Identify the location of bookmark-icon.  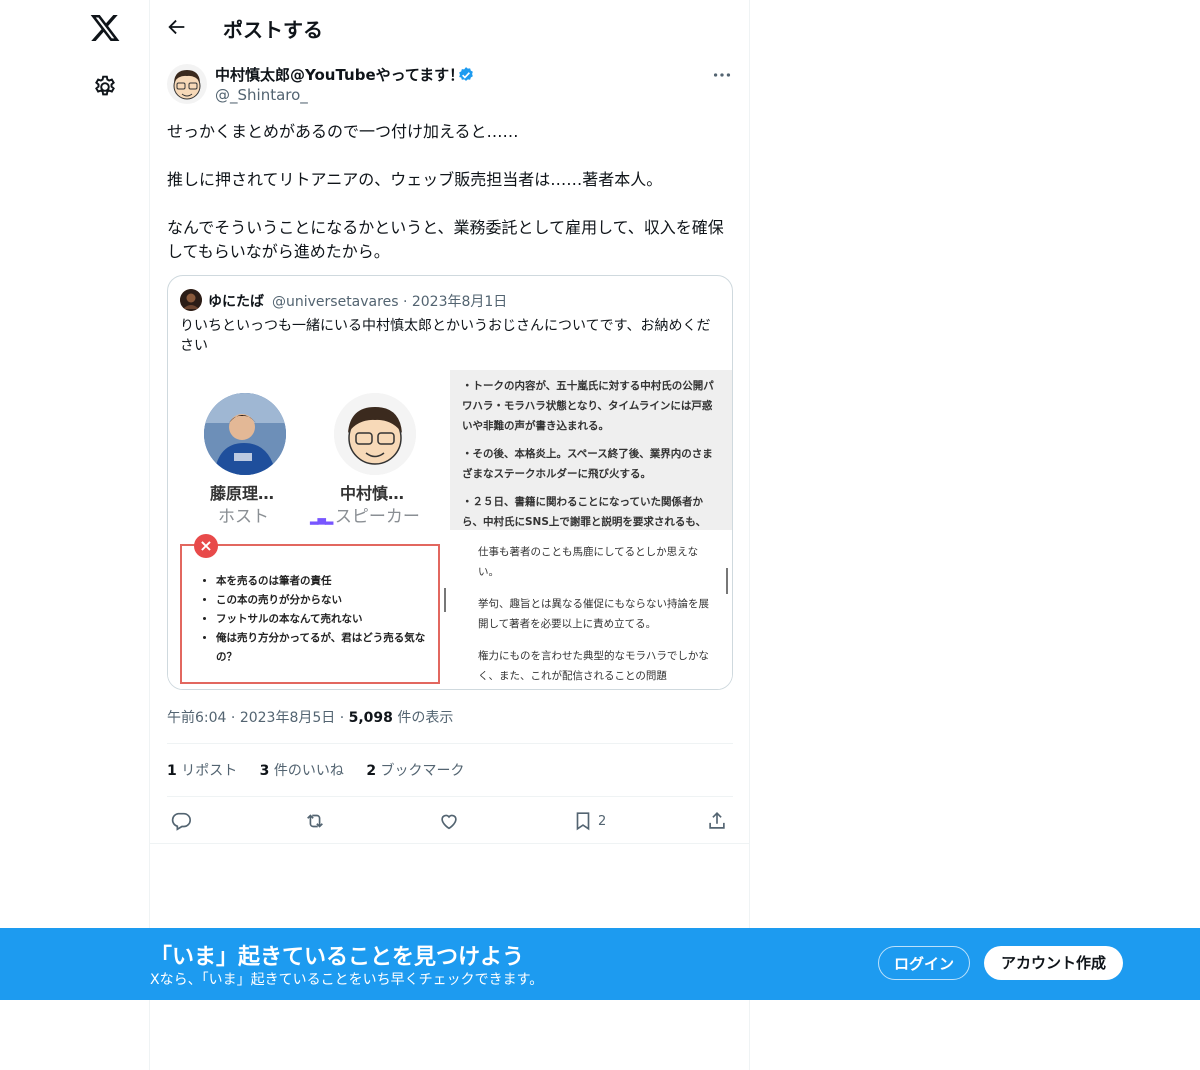
(584, 822).